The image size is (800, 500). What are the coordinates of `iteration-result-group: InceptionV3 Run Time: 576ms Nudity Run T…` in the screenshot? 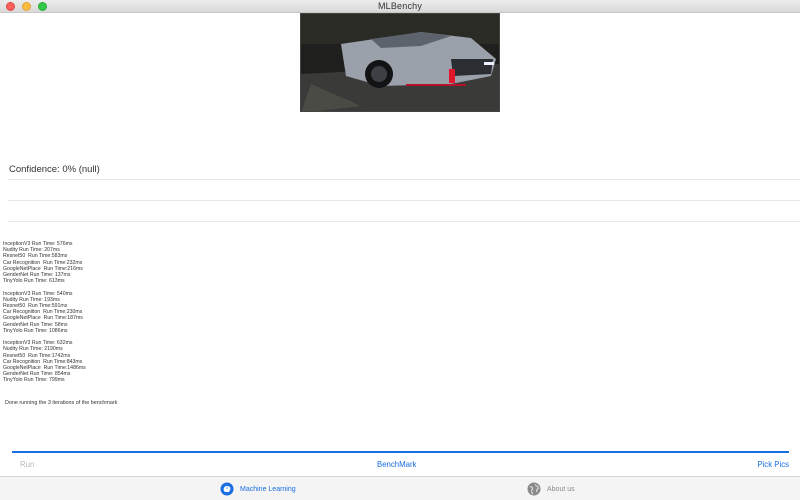 It's located at (44, 262).